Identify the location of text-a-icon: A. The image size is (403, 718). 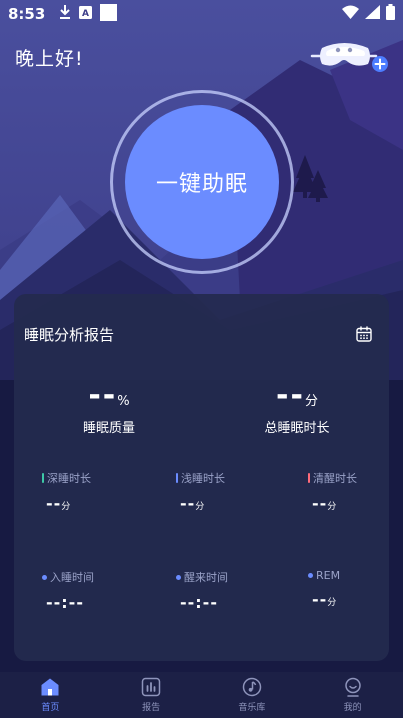
(86, 14).